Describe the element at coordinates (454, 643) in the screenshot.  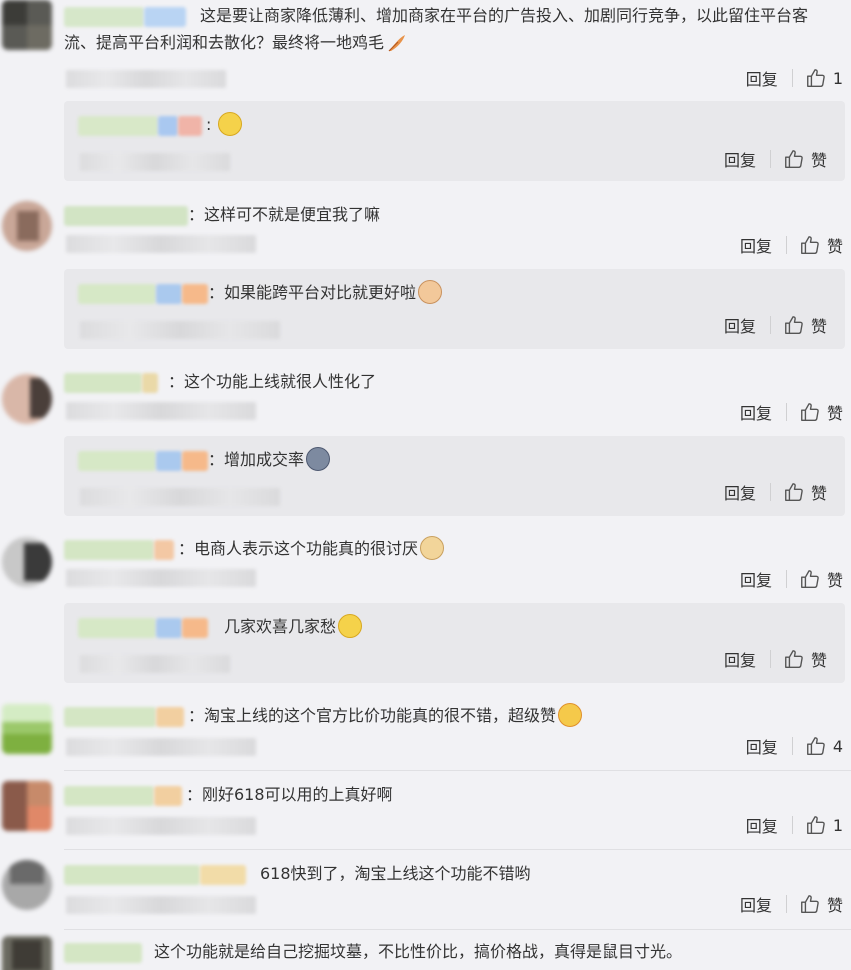
I see `reply-box: 几家欢喜几家愁 回复 赞` at that location.